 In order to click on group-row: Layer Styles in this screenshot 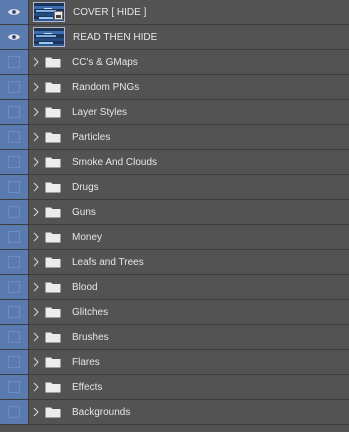, I will do `click(174, 112)`.